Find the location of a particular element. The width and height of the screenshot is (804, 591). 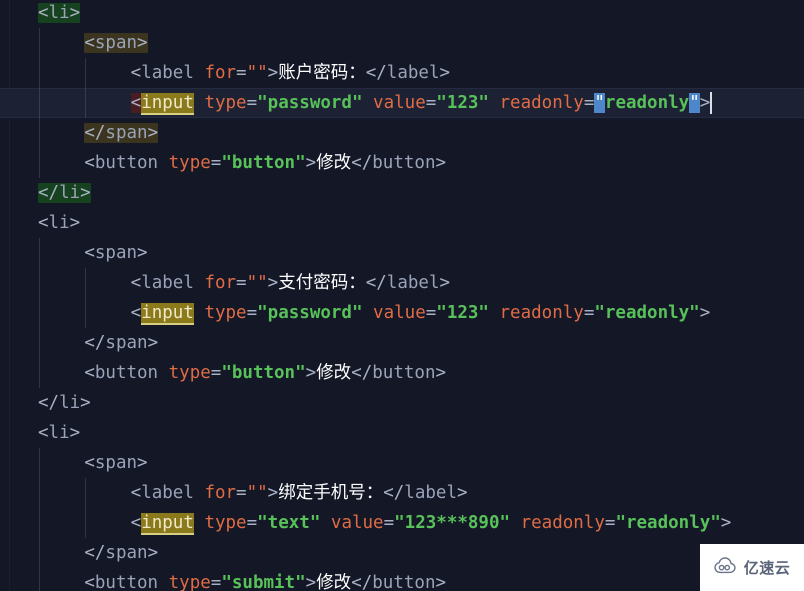

code-token: " is located at coordinates (599, 103).